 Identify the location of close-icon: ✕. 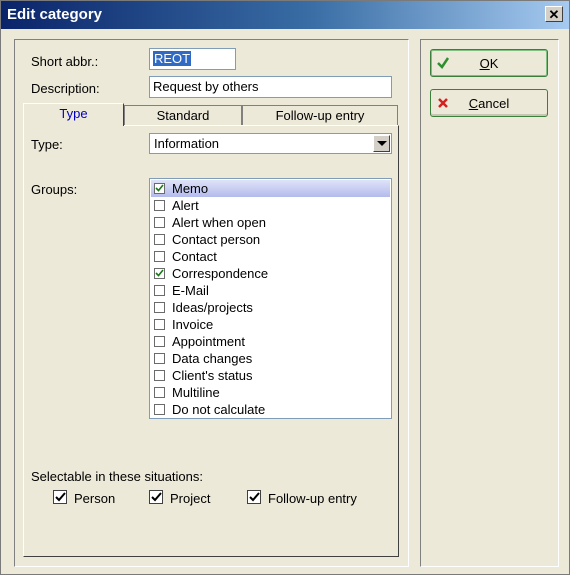
(554, 14).